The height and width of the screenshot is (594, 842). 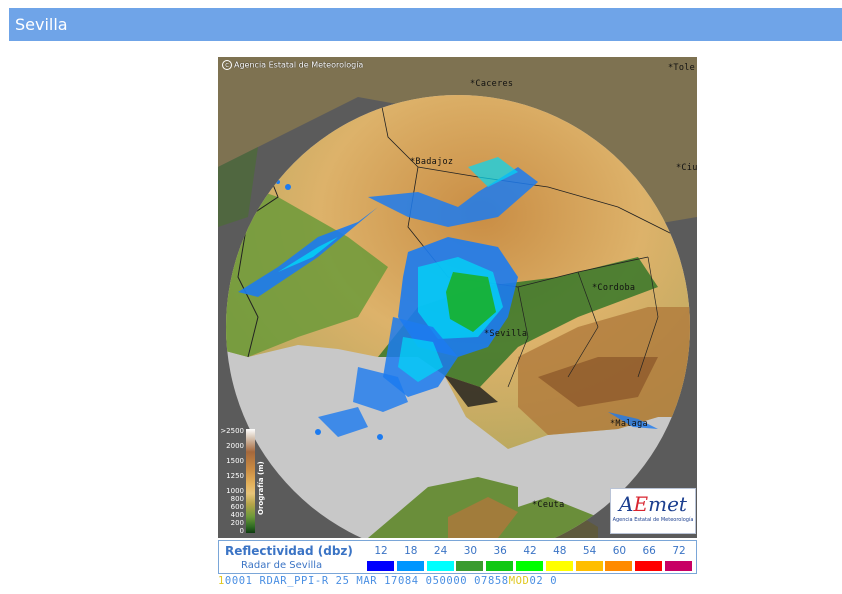 I want to click on orography-label: 1250, so click(x=235, y=476).